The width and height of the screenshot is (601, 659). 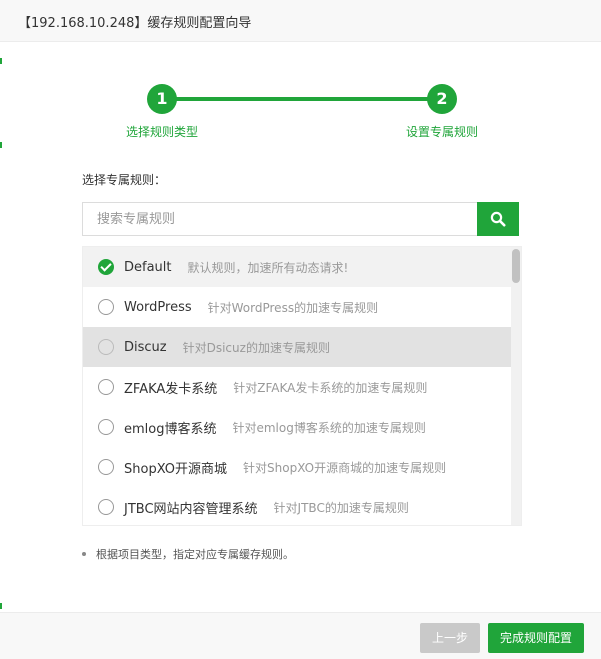 I want to click on rule-desc: 默认规则，加速所有动态请求!, so click(x=268, y=267).